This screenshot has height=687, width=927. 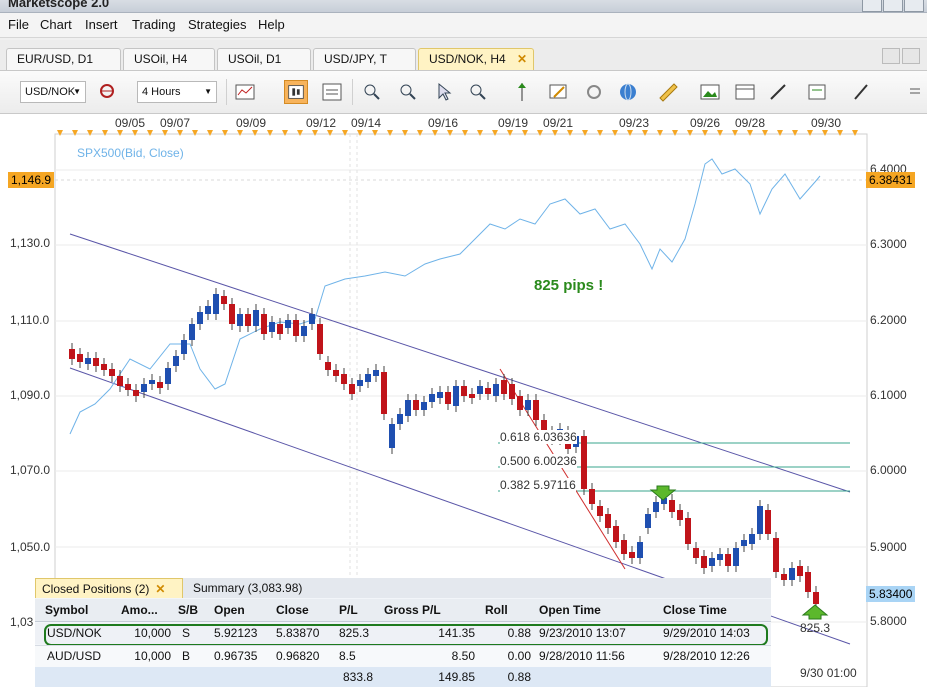 What do you see at coordinates (56, 24) in the screenshot?
I see `menu-chart: Chart` at bounding box center [56, 24].